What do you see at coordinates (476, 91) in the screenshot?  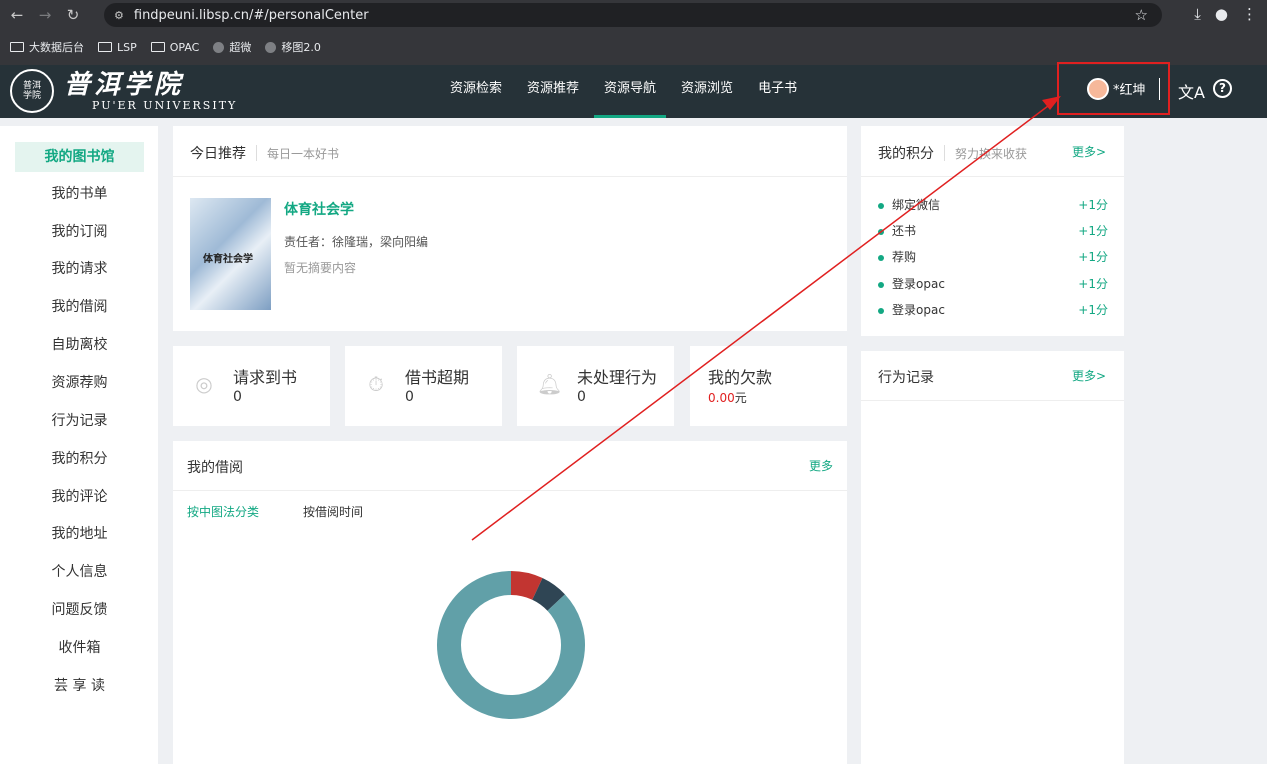 I see `nav-search: 资源检索` at bounding box center [476, 91].